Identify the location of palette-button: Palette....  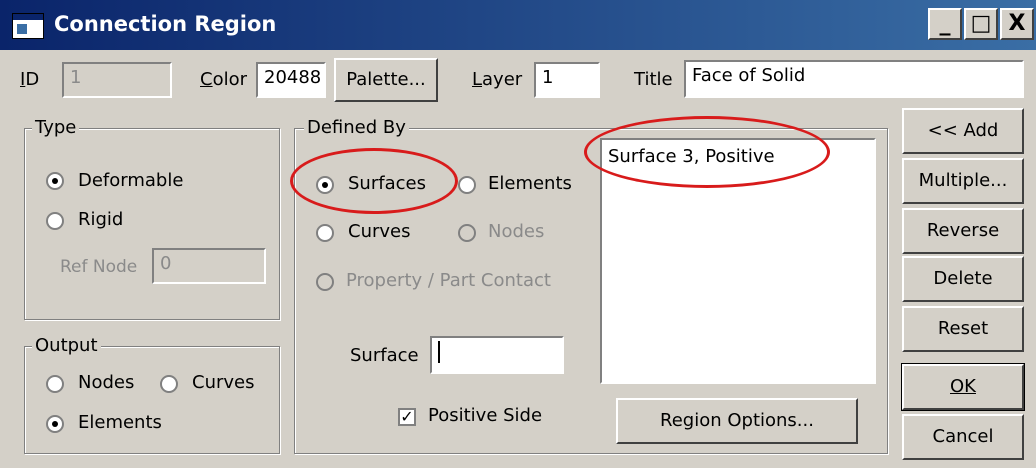
(386, 80).